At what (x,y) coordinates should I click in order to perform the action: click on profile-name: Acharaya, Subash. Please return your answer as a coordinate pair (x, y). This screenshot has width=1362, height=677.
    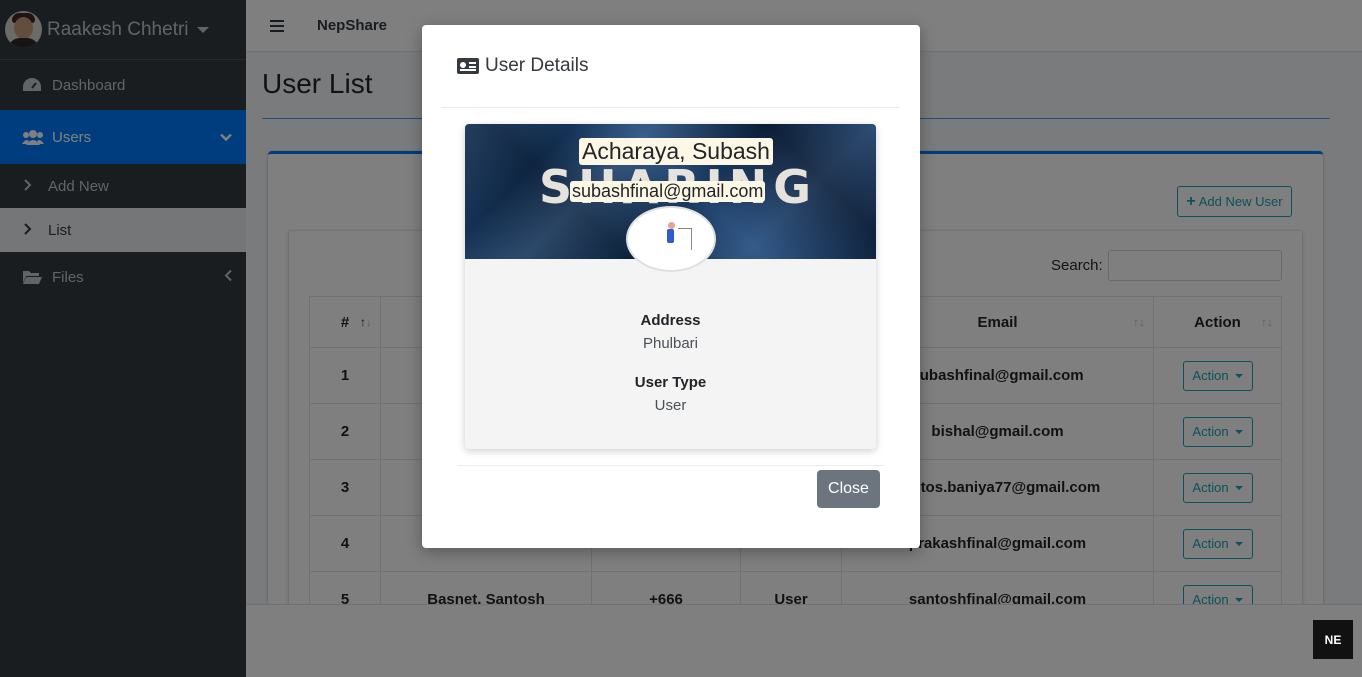
    Looking at the image, I should click on (676, 151).